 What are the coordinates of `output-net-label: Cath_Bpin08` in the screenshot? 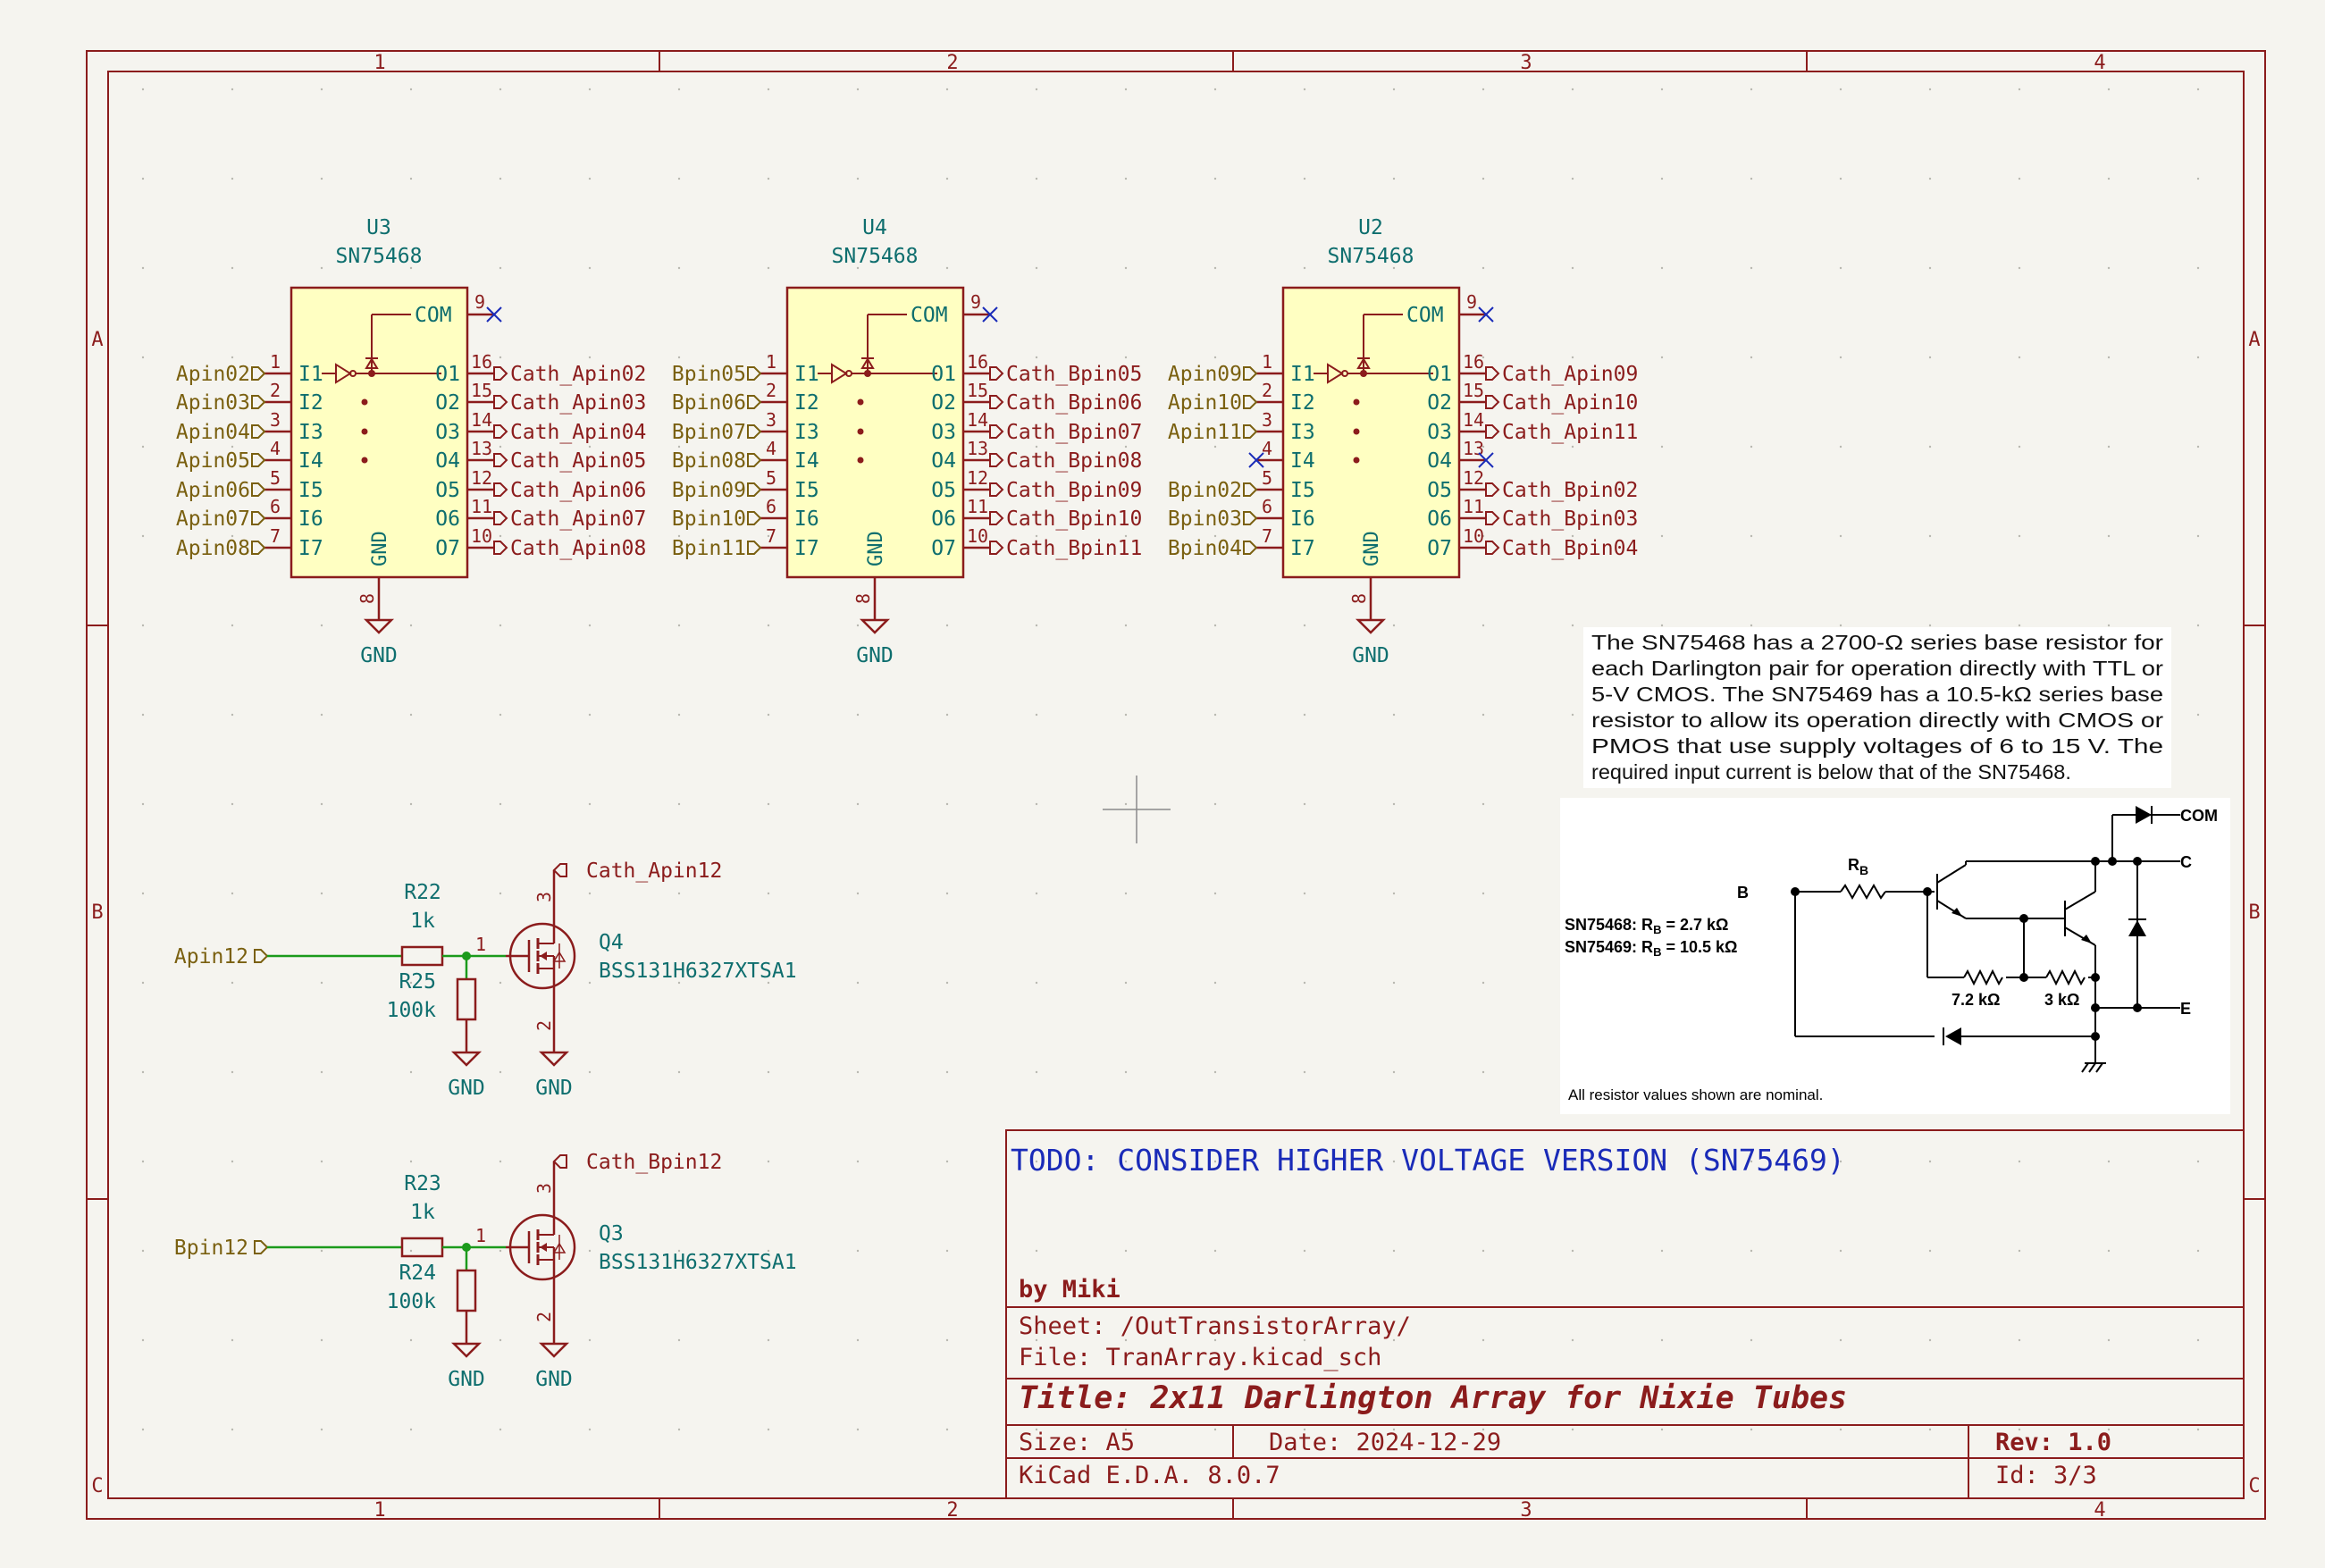 It's located at (1074, 461).